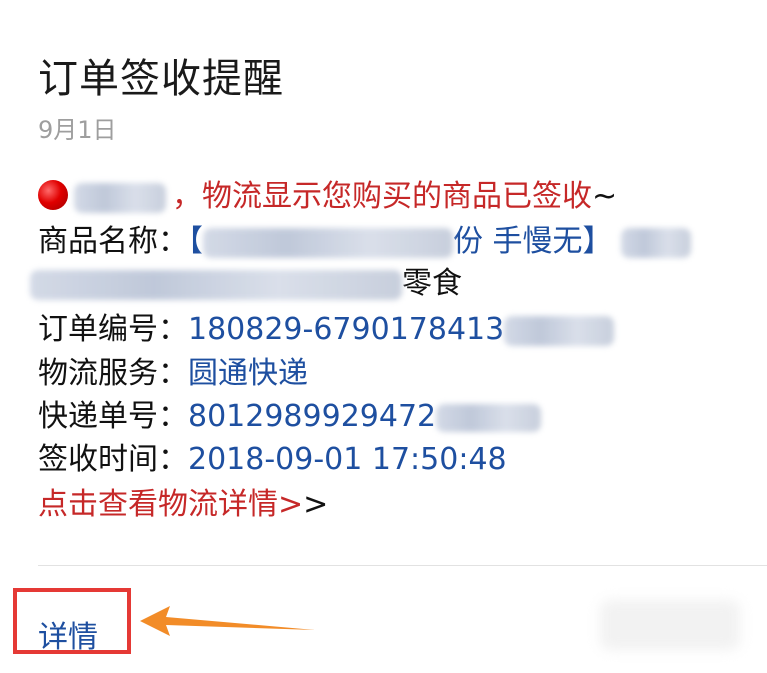 The height and width of the screenshot is (673, 767). I want to click on order-number-line: 订单编号：180829-6790178413, so click(326, 330).